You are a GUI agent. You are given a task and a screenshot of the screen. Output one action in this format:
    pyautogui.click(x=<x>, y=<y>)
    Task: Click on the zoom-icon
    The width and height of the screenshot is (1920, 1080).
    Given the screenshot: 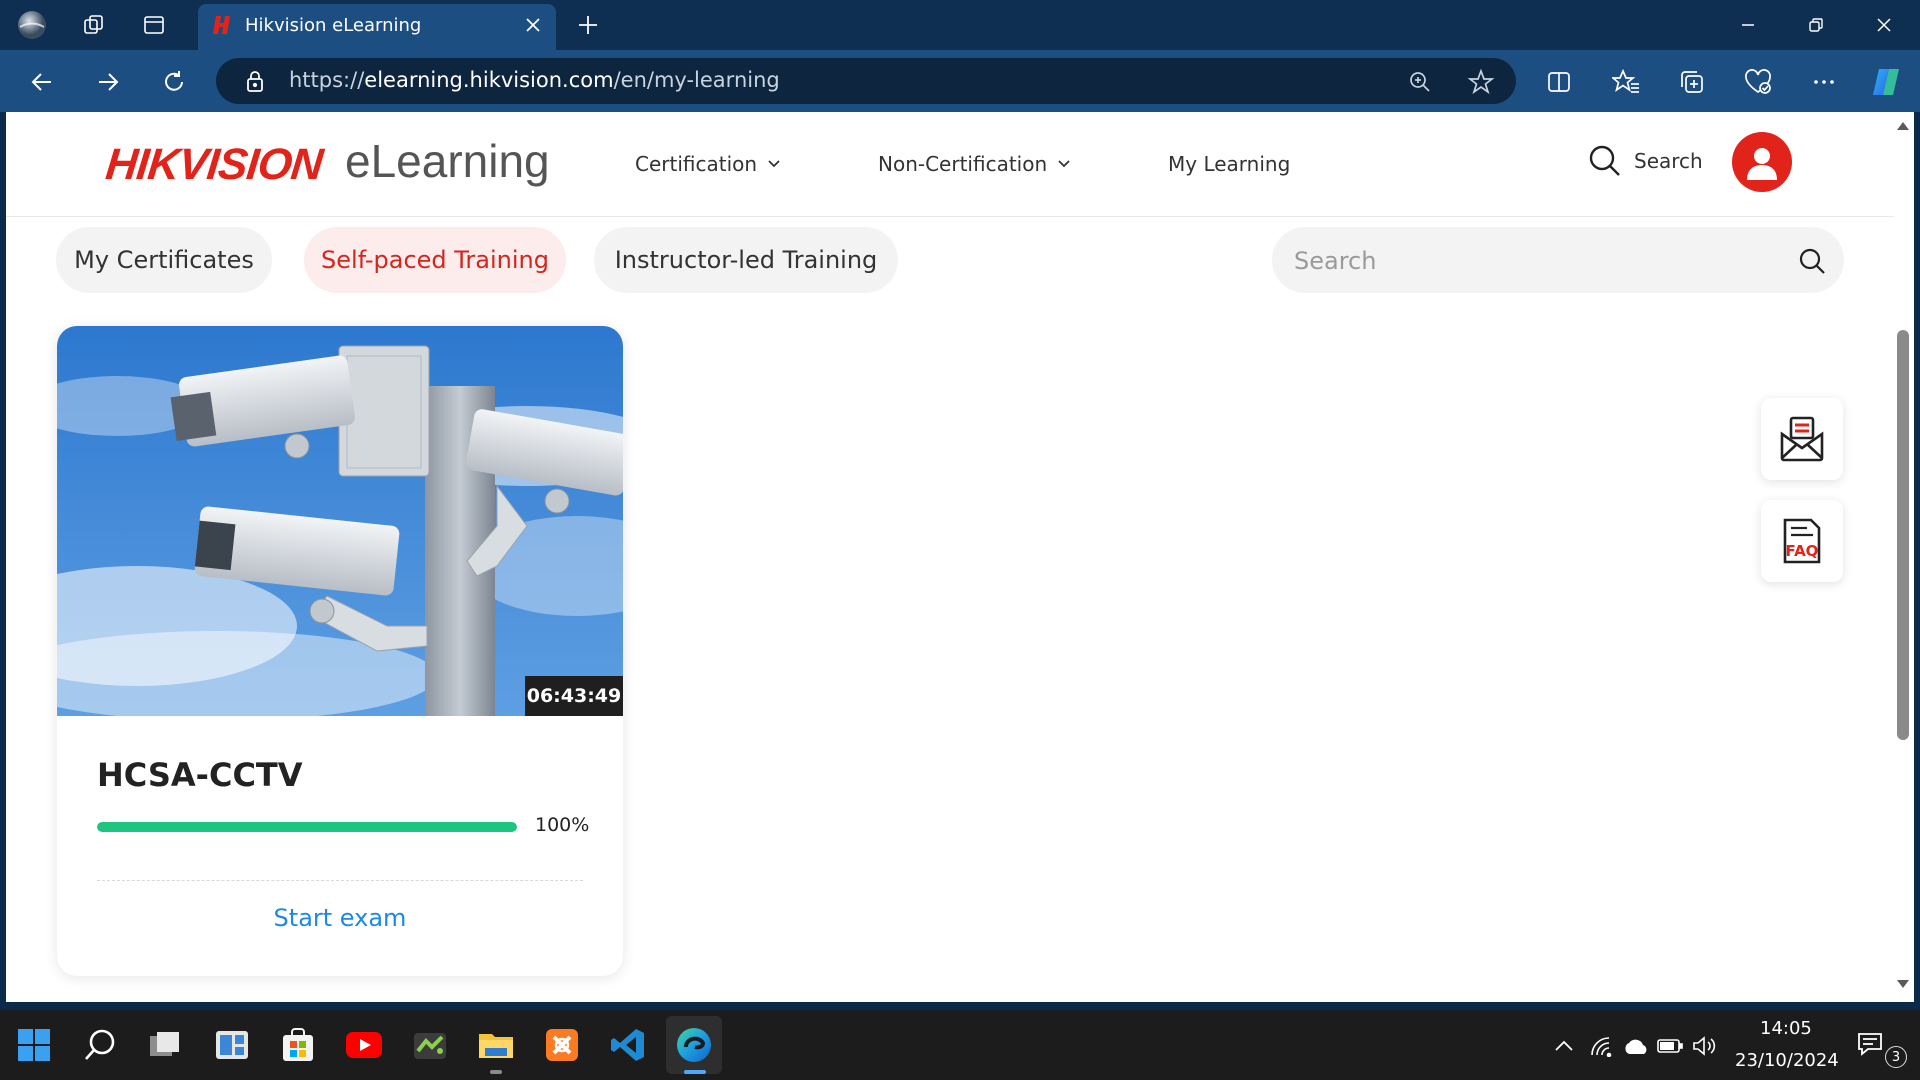 What is the action you would take?
    pyautogui.click(x=1420, y=82)
    